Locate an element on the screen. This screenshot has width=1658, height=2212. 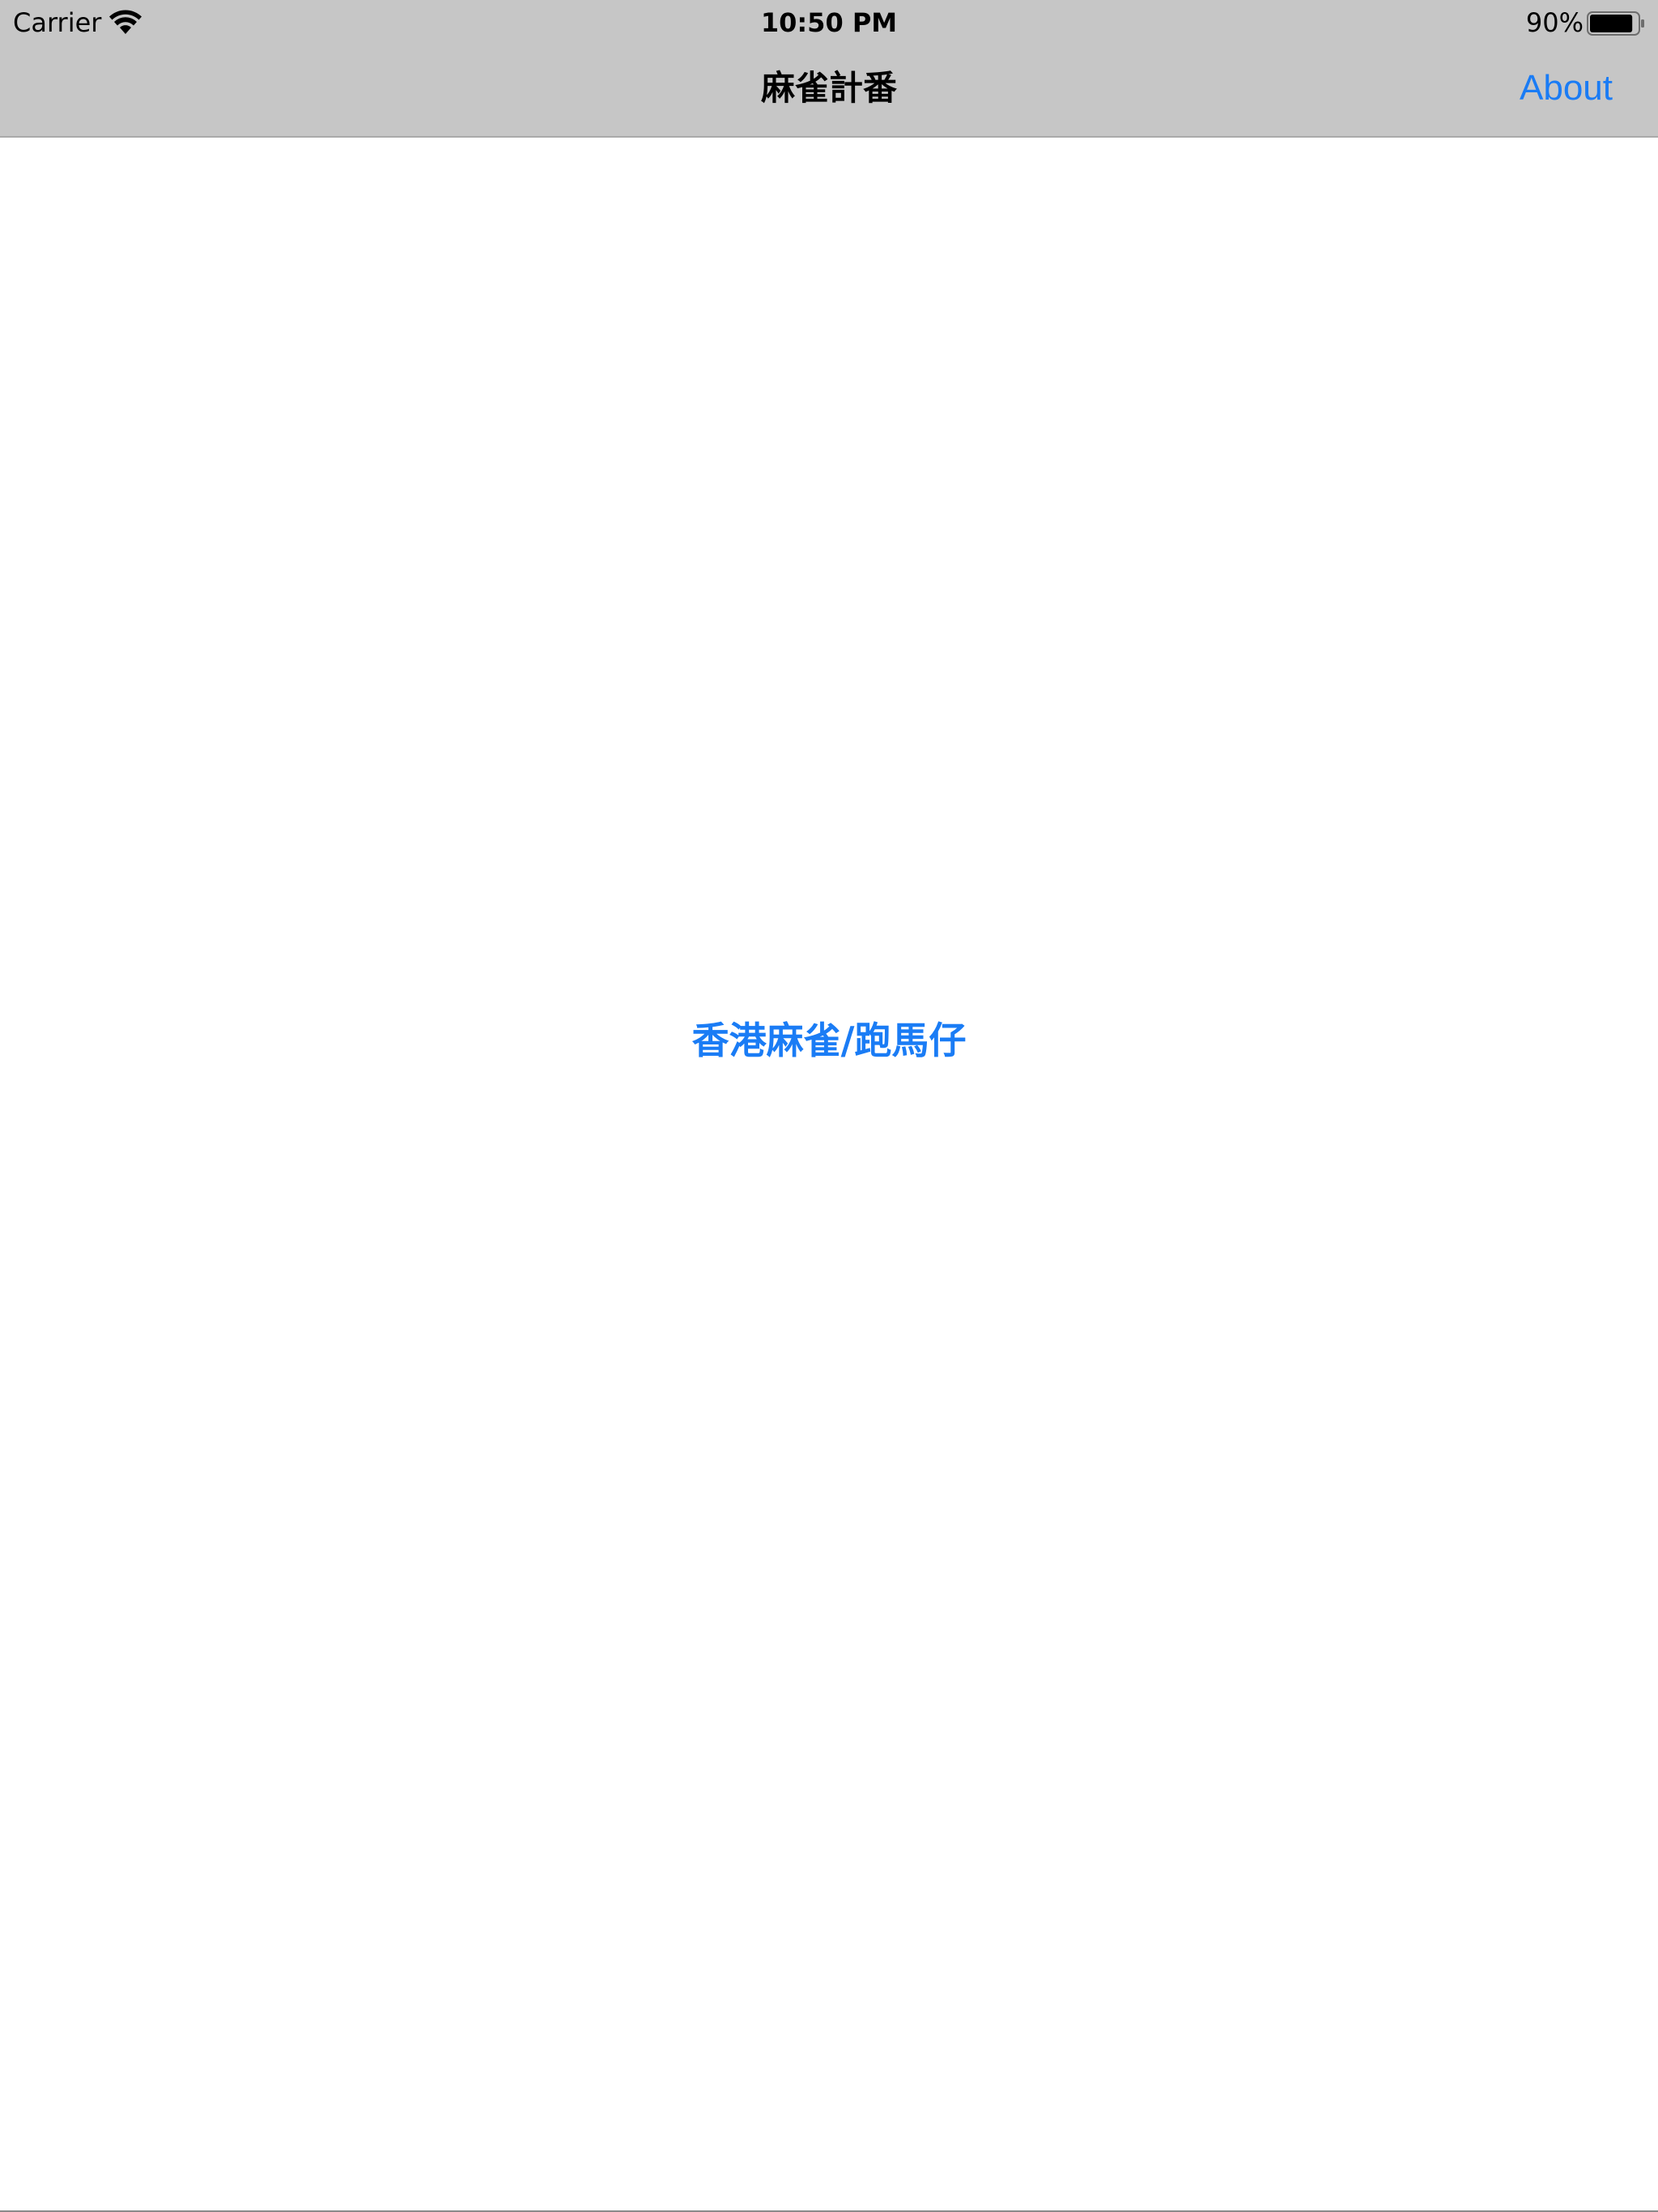
battery-icon is located at coordinates (1616, 24).